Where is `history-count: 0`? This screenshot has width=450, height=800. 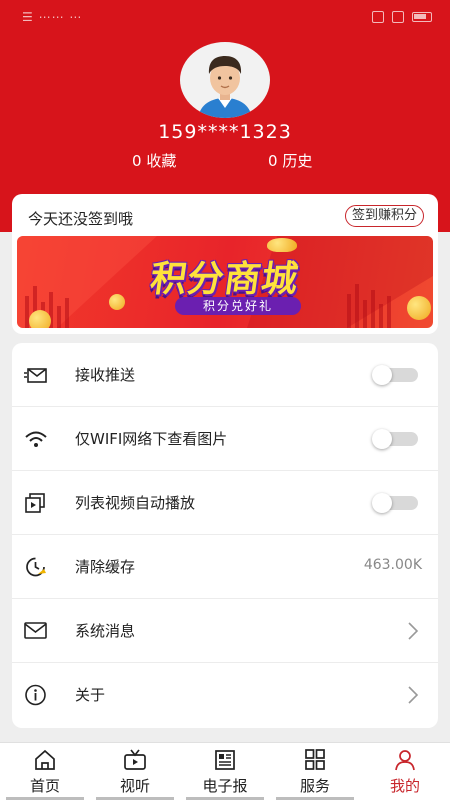
history-count: 0 is located at coordinates (273, 161).